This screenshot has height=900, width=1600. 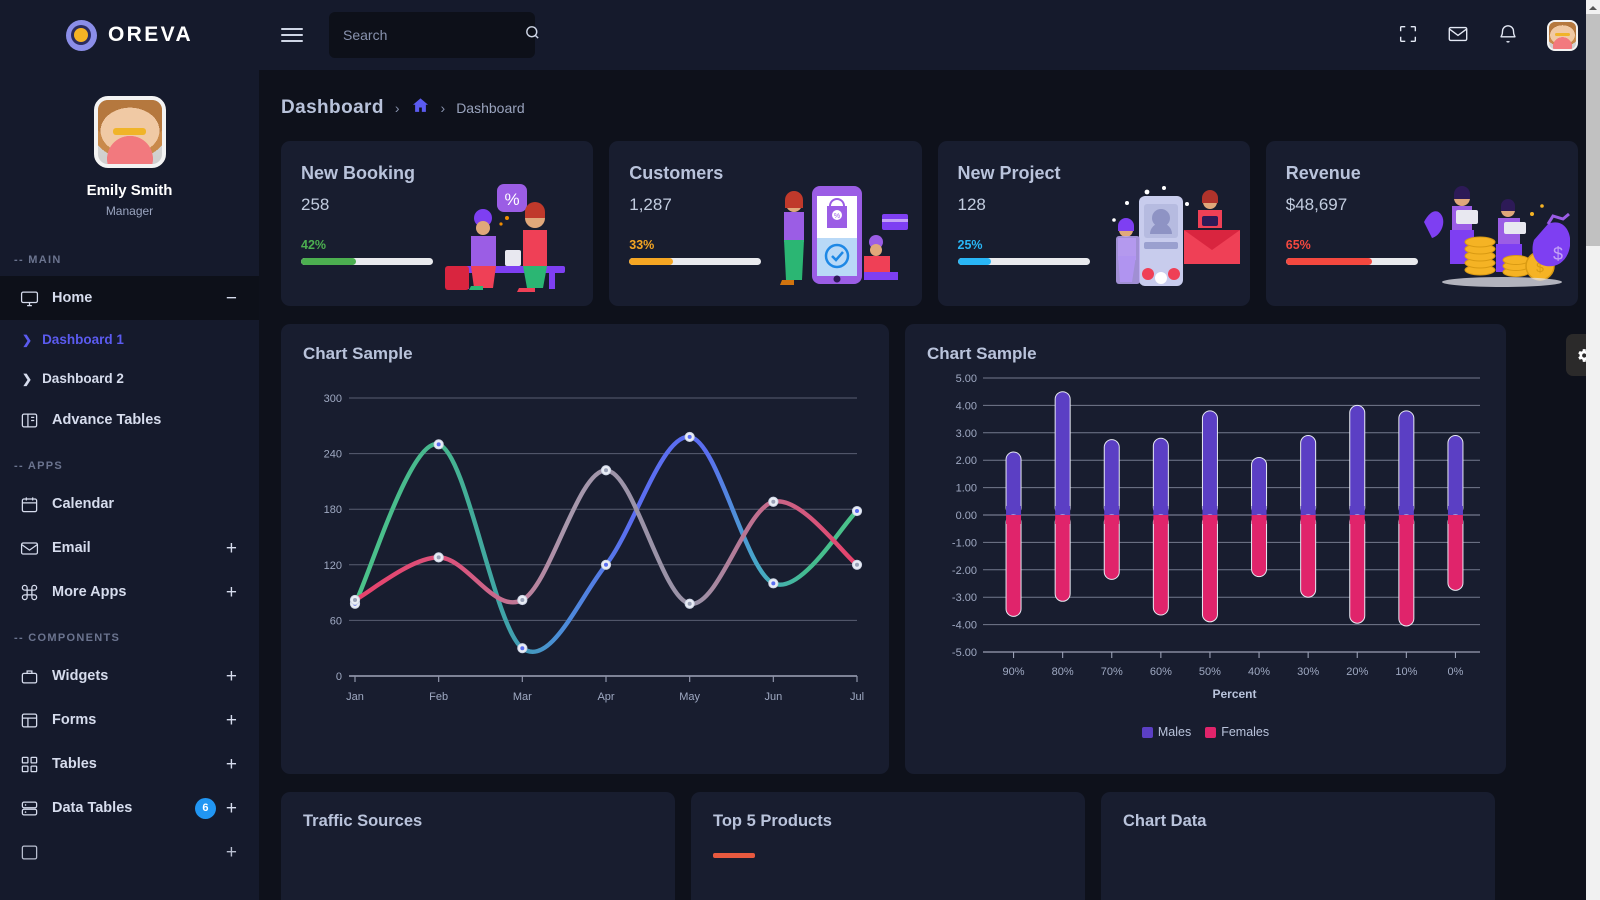 What do you see at coordinates (292, 35) in the screenshot?
I see `hamburger-icon` at bounding box center [292, 35].